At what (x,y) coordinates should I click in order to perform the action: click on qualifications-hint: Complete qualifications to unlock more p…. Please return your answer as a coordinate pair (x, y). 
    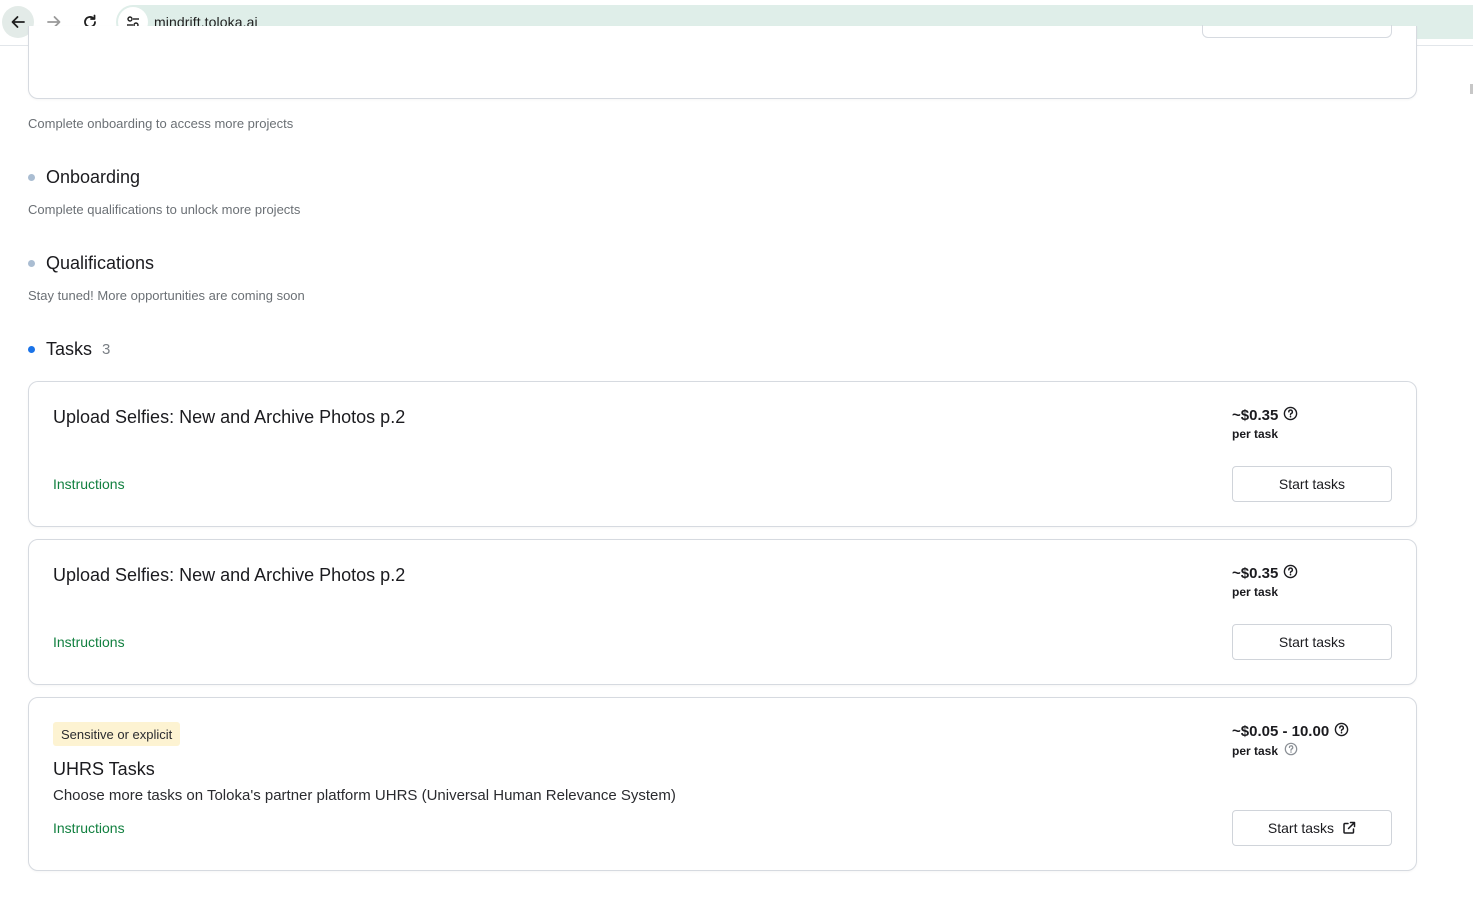
    Looking at the image, I should click on (164, 209).